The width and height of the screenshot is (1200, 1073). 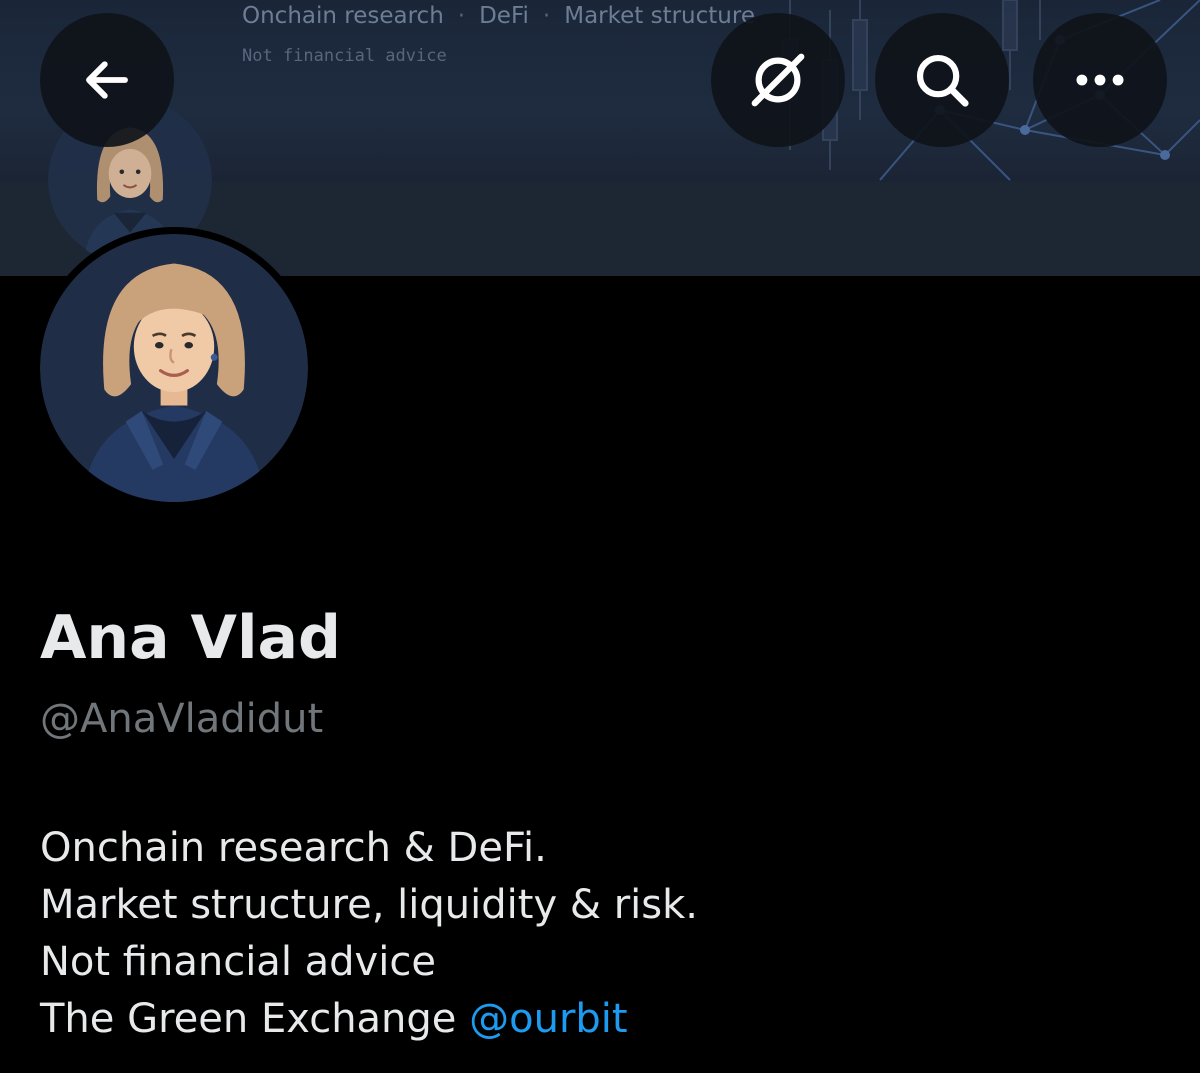 I want to click on avatar-image, so click(x=174, y=368).